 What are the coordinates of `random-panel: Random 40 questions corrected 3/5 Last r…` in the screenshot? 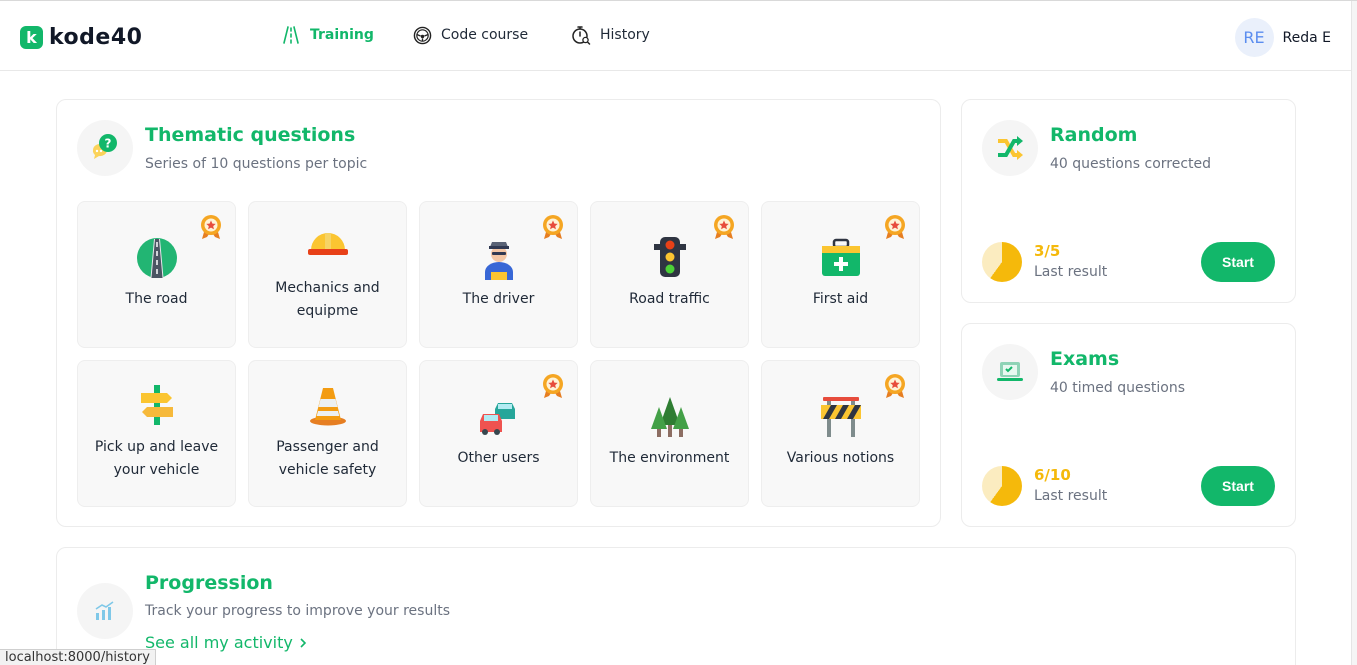 It's located at (1128, 201).